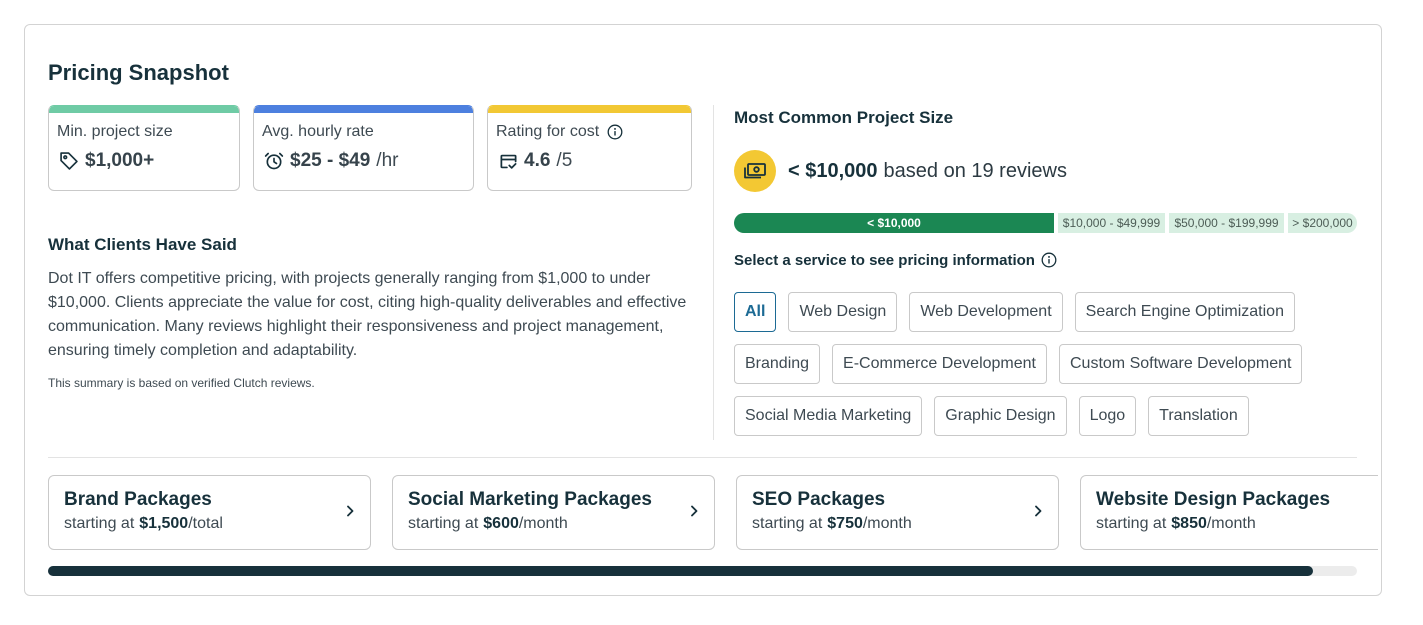 This screenshot has height=625, width=1423. I want to click on package-price-line: starting at $600/month, so click(488, 524).